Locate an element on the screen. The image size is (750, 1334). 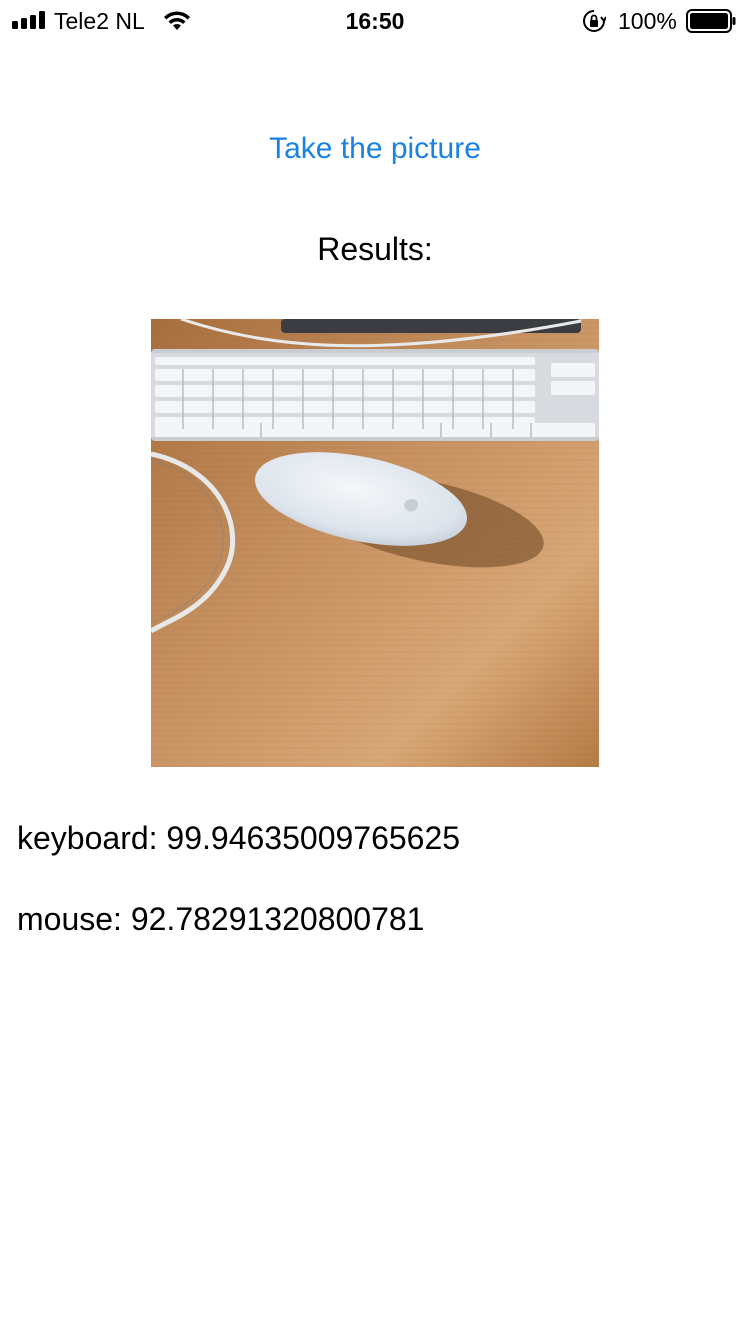
orientation-lock-icon is located at coordinates (594, 21).